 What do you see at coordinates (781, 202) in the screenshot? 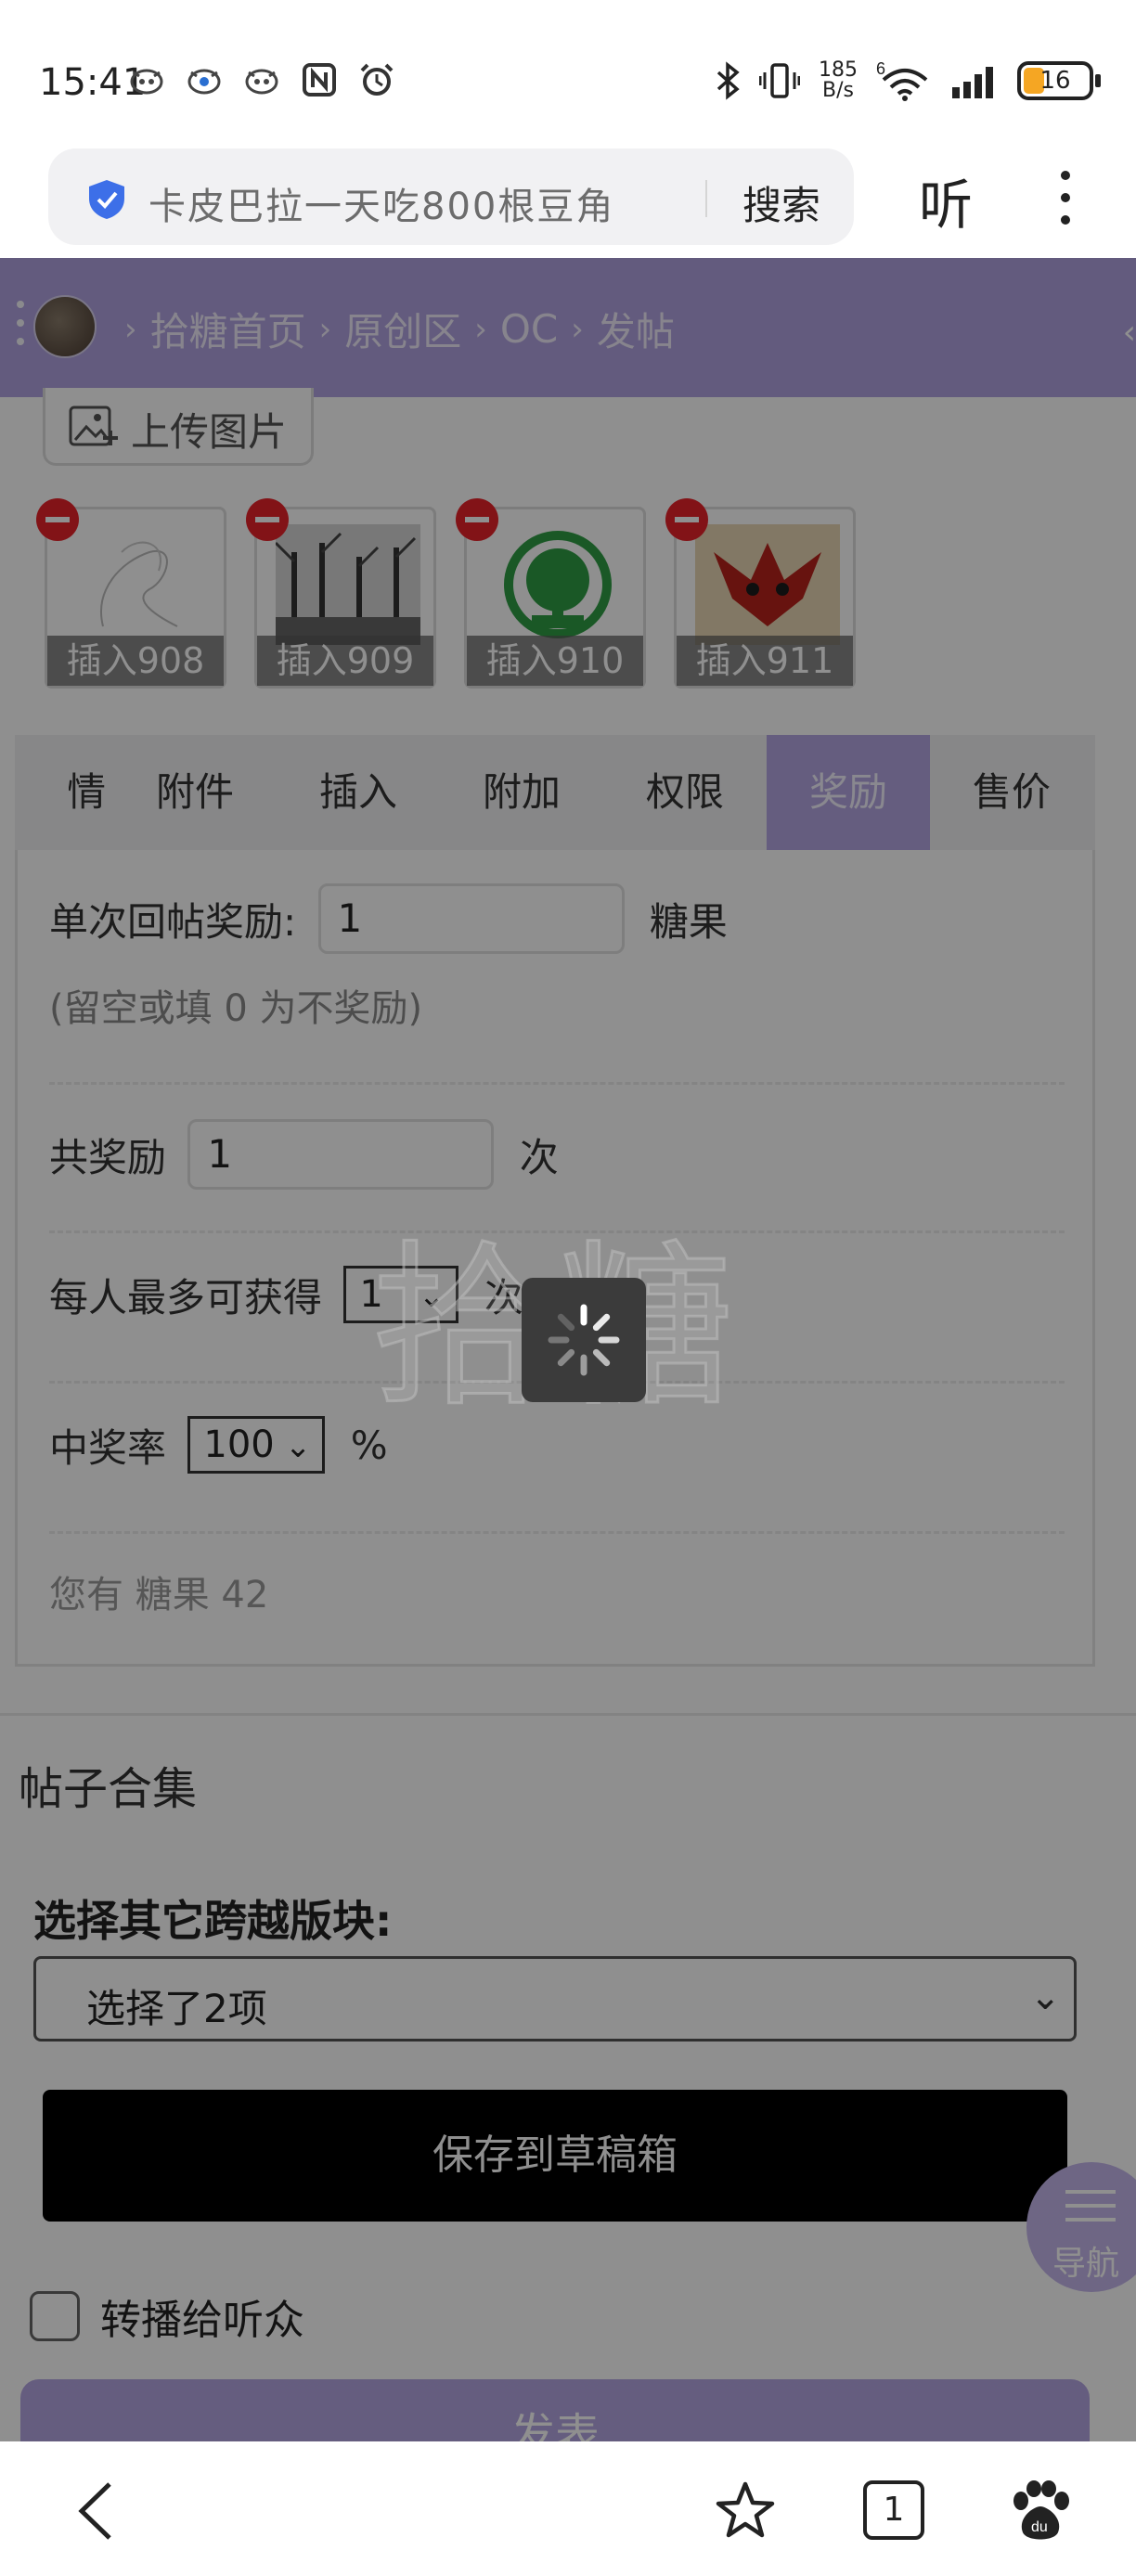
I see `search-button: 搜索` at bounding box center [781, 202].